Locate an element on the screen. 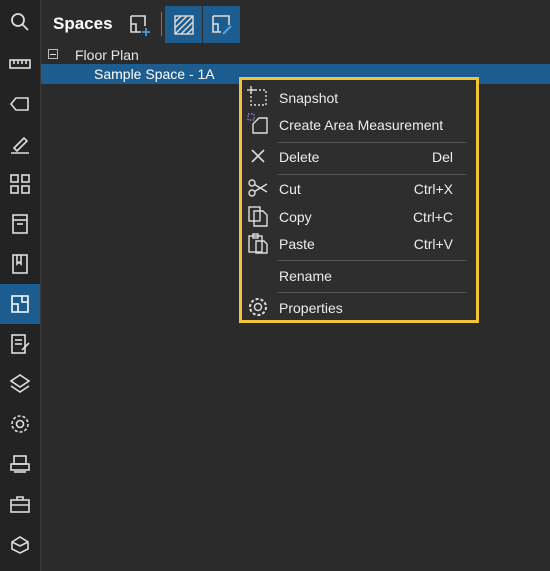  menu-item-label: Properties is located at coordinates (311, 308).